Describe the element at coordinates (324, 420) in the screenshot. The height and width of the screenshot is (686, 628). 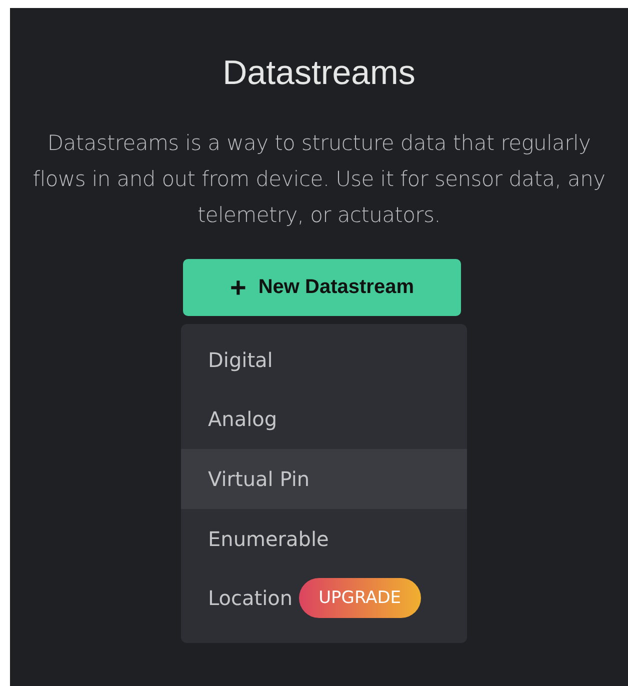
I see `menu-item: Analog` at that location.